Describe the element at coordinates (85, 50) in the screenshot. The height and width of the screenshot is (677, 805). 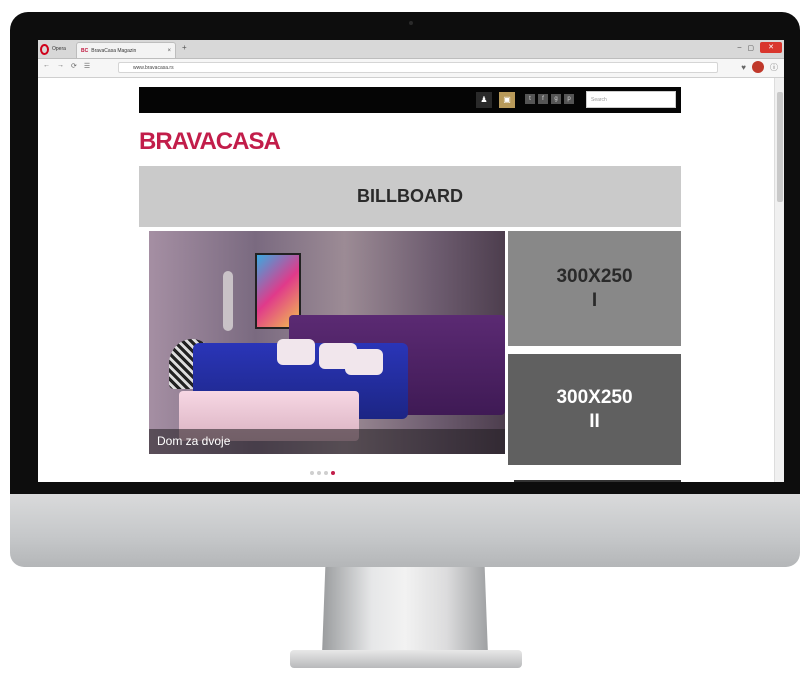
I see `favicon-icon: BC` at that location.